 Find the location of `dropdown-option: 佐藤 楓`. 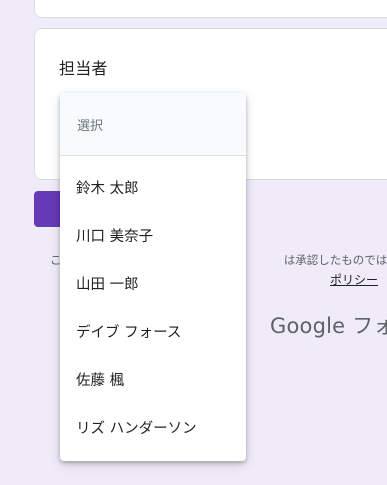

dropdown-option: 佐藤 楓 is located at coordinates (153, 381).